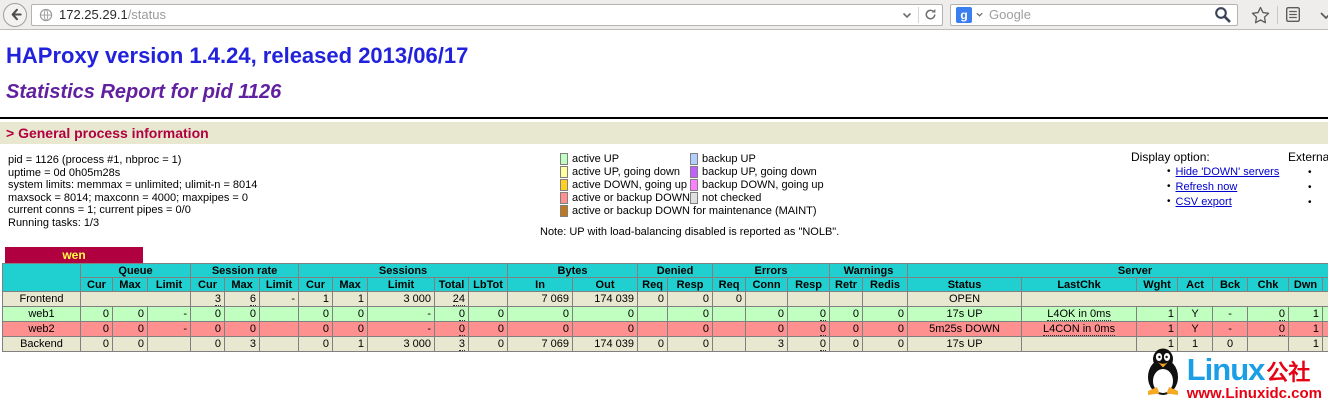 This screenshot has height=402, width=1328. What do you see at coordinates (96, 284) in the screenshot?
I see `column-header: Cur` at bounding box center [96, 284].